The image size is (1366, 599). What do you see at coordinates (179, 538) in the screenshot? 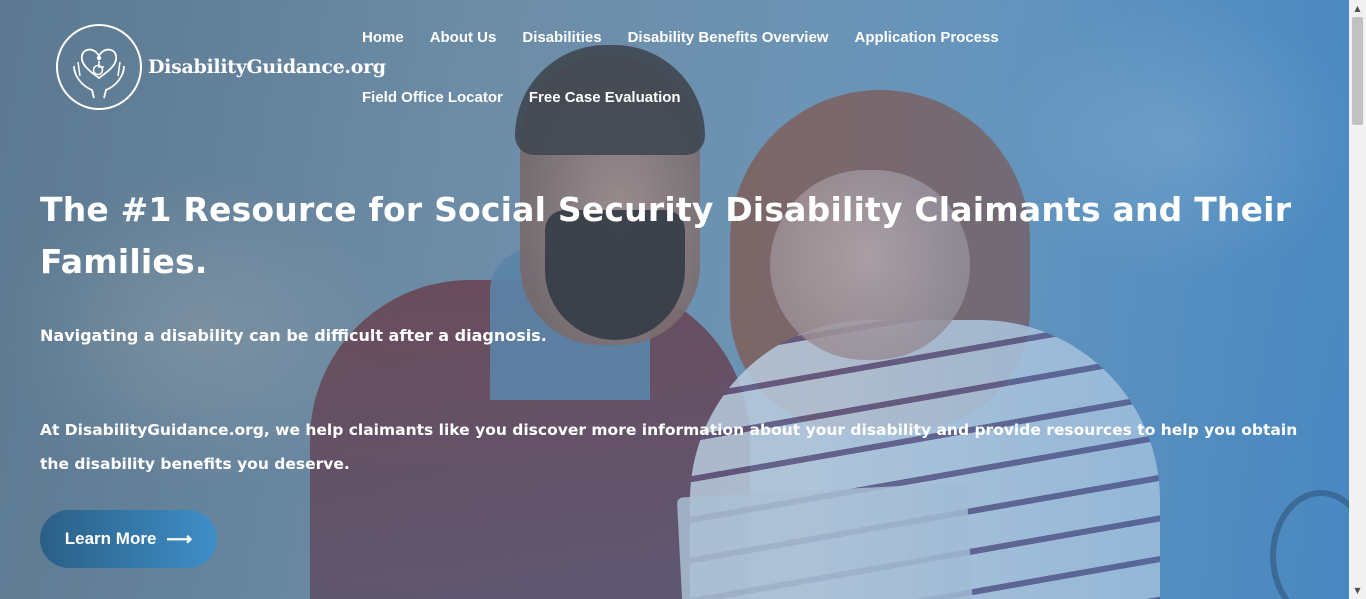
I see `arrow-right-icon: ⟶` at bounding box center [179, 538].